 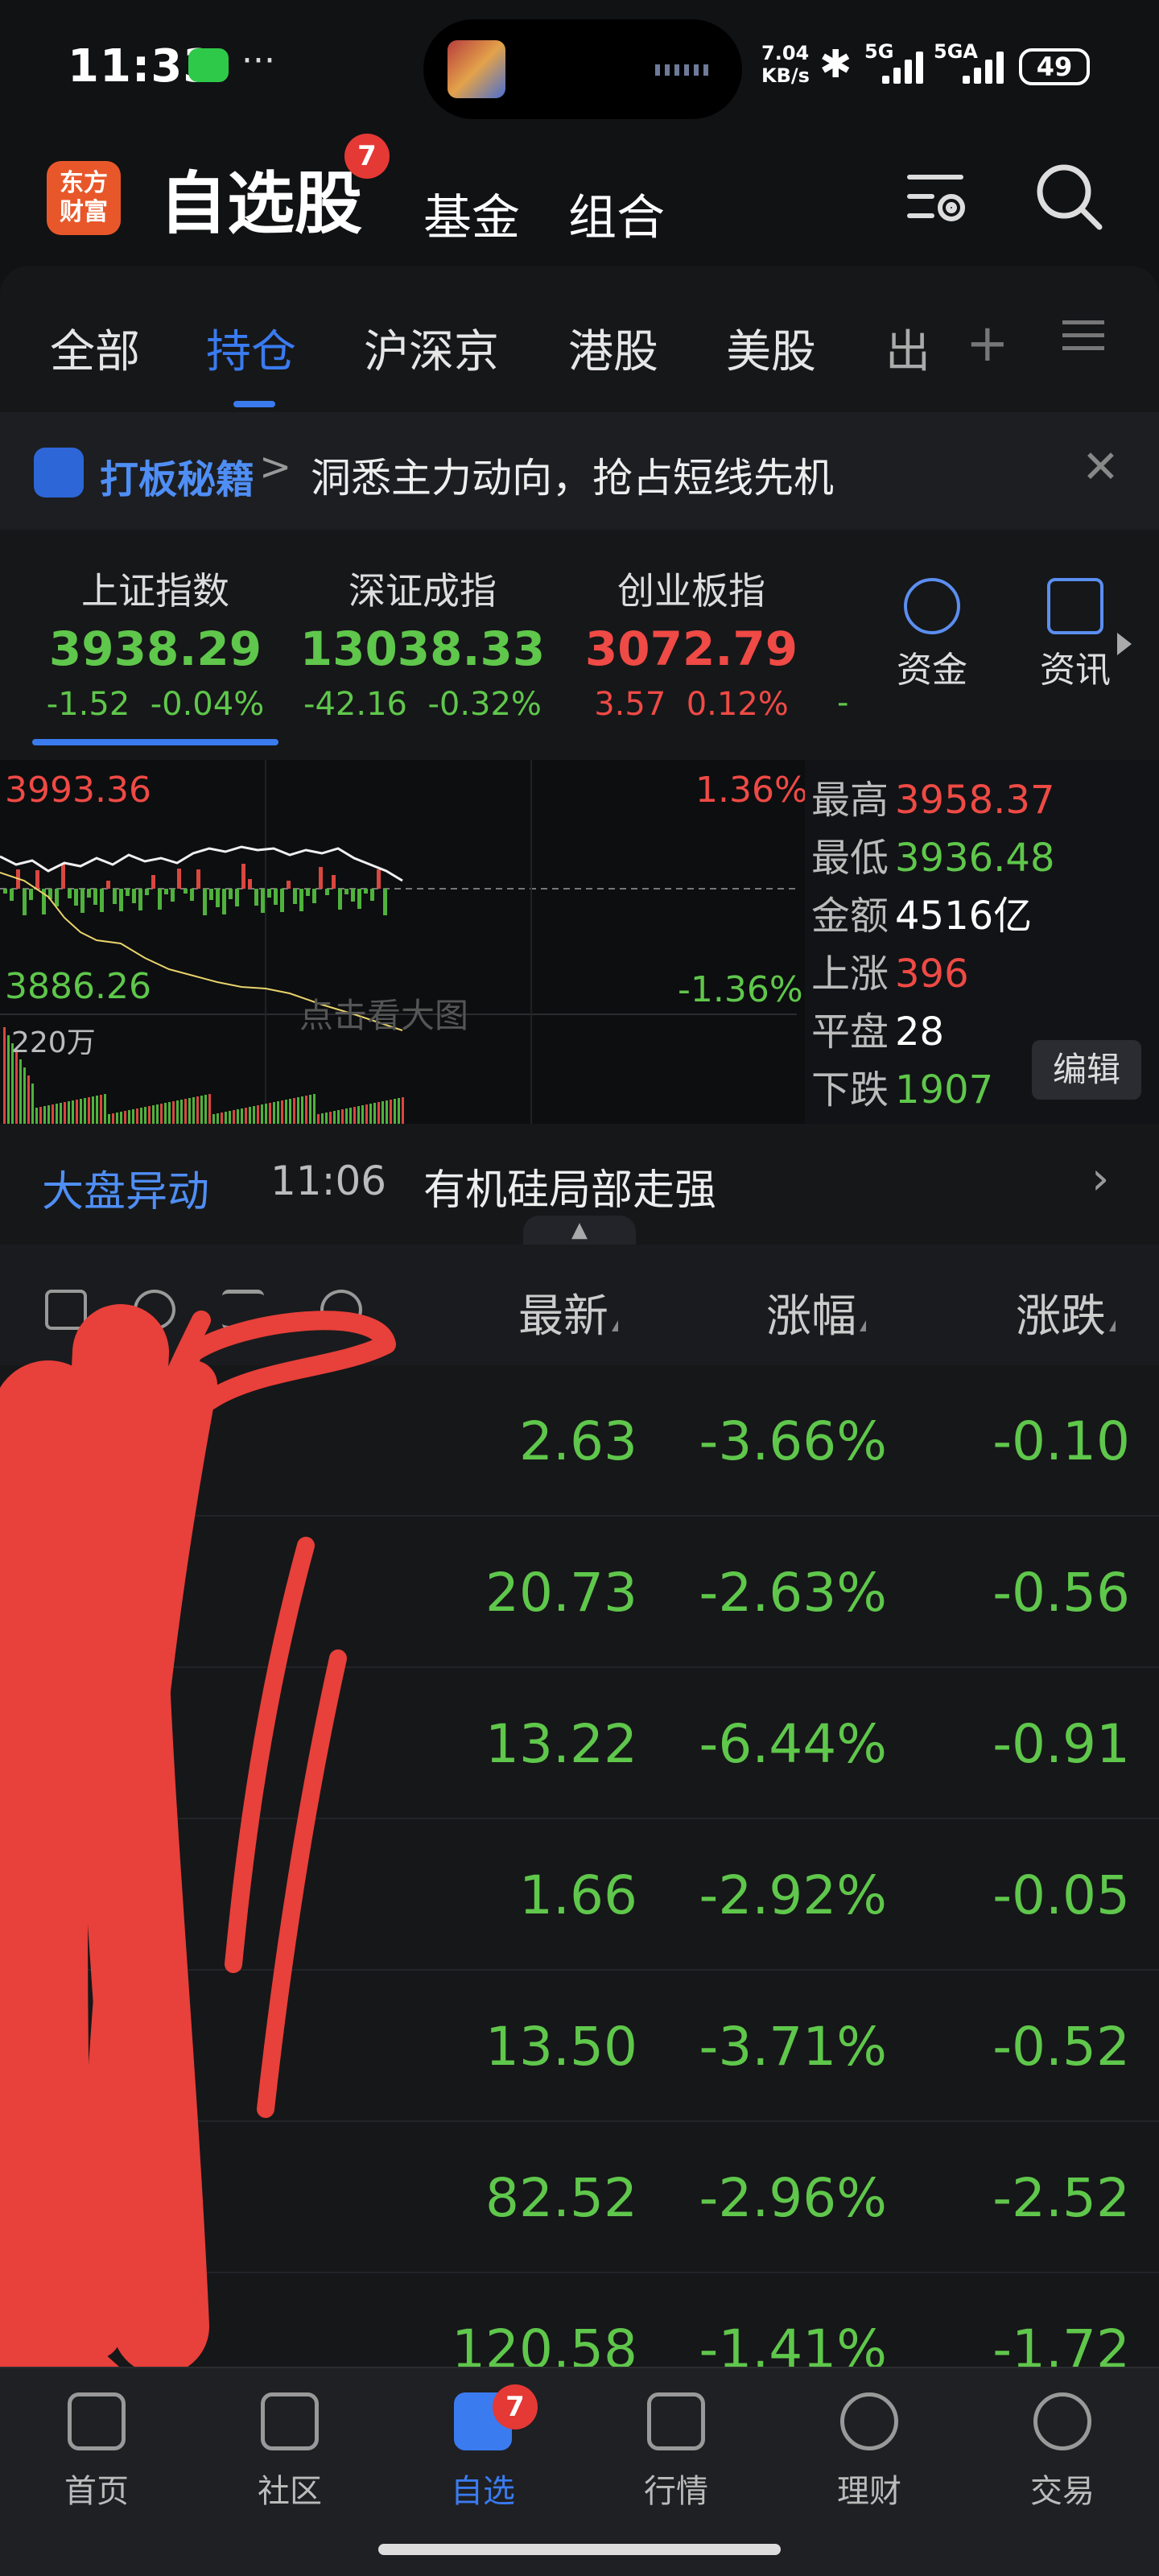 What do you see at coordinates (771, 348) in the screenshot?
I see `tab-us: 美股` at bounding box center [771, 348].